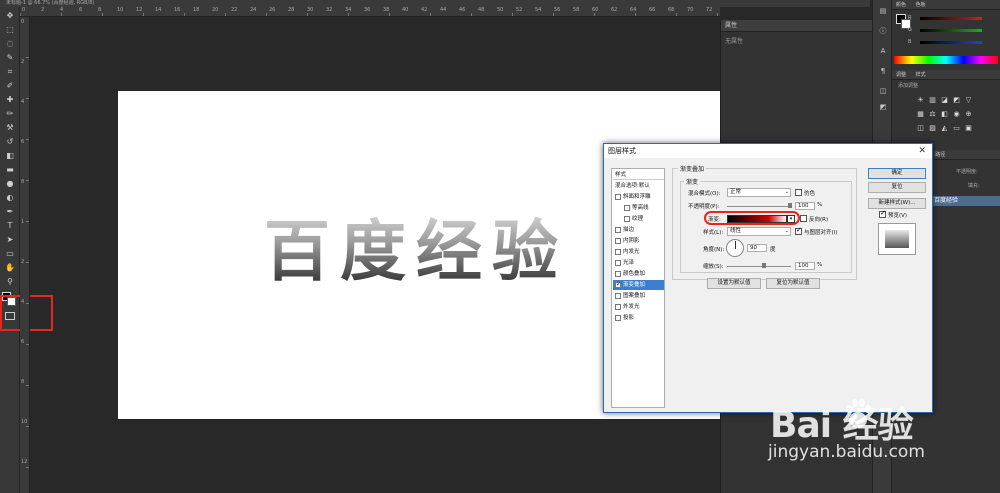 This screenshot has height=493, width=1000. I want to click on style-item: 投影, so click(638, 318).